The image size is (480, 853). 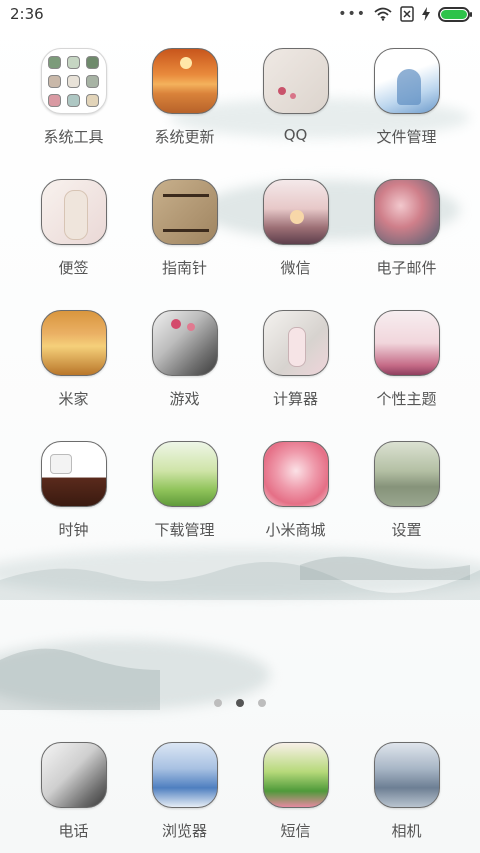 What do you see at coordinates (406, 212) in the screenshot?
I see `email-icon` at bounding box center [406, 212].